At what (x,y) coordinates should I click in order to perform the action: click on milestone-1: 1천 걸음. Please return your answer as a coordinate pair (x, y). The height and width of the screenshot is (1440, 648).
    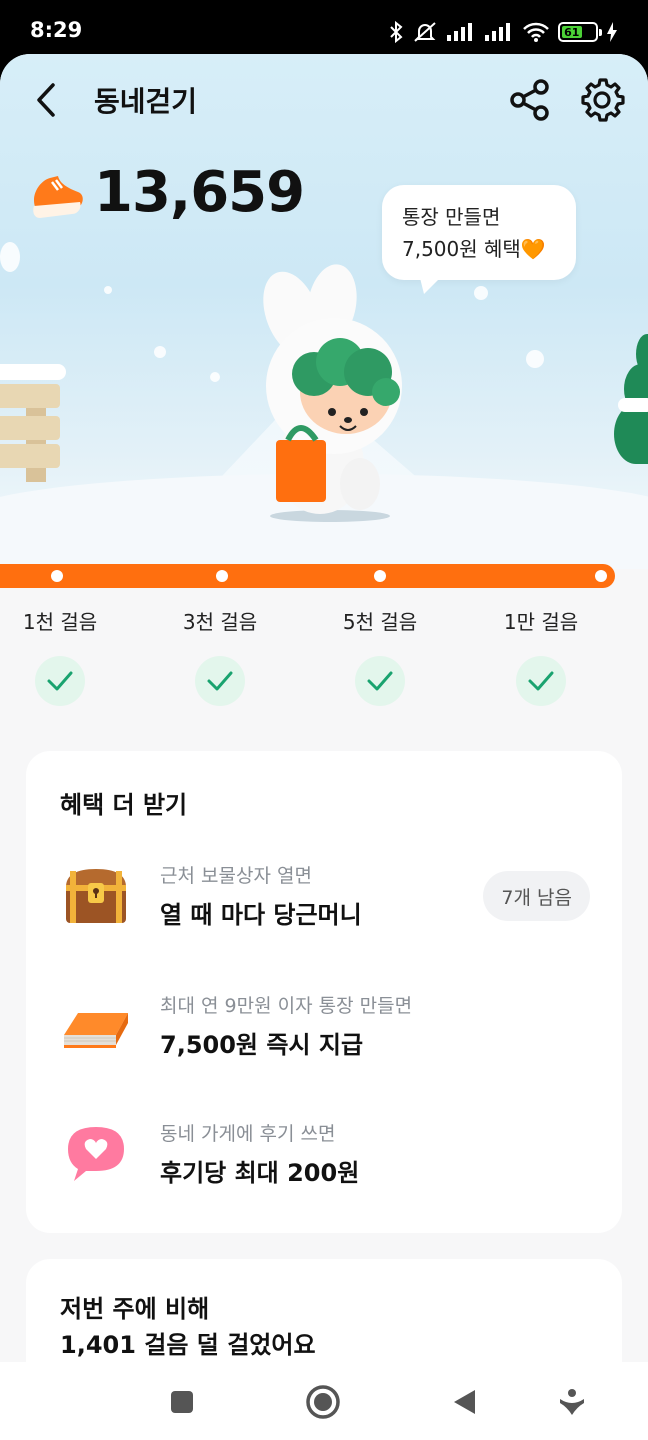
    Looking at the image, I should click on (60, 656).